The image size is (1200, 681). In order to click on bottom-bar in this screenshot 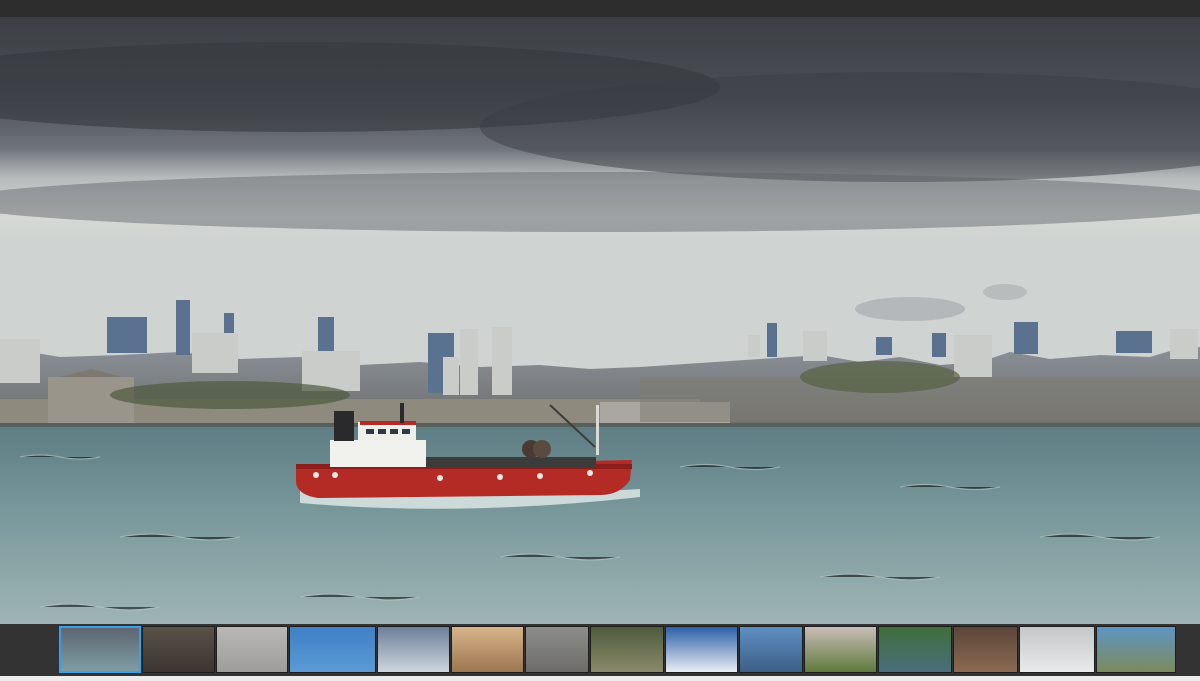, I will do `click(600, 678)`.